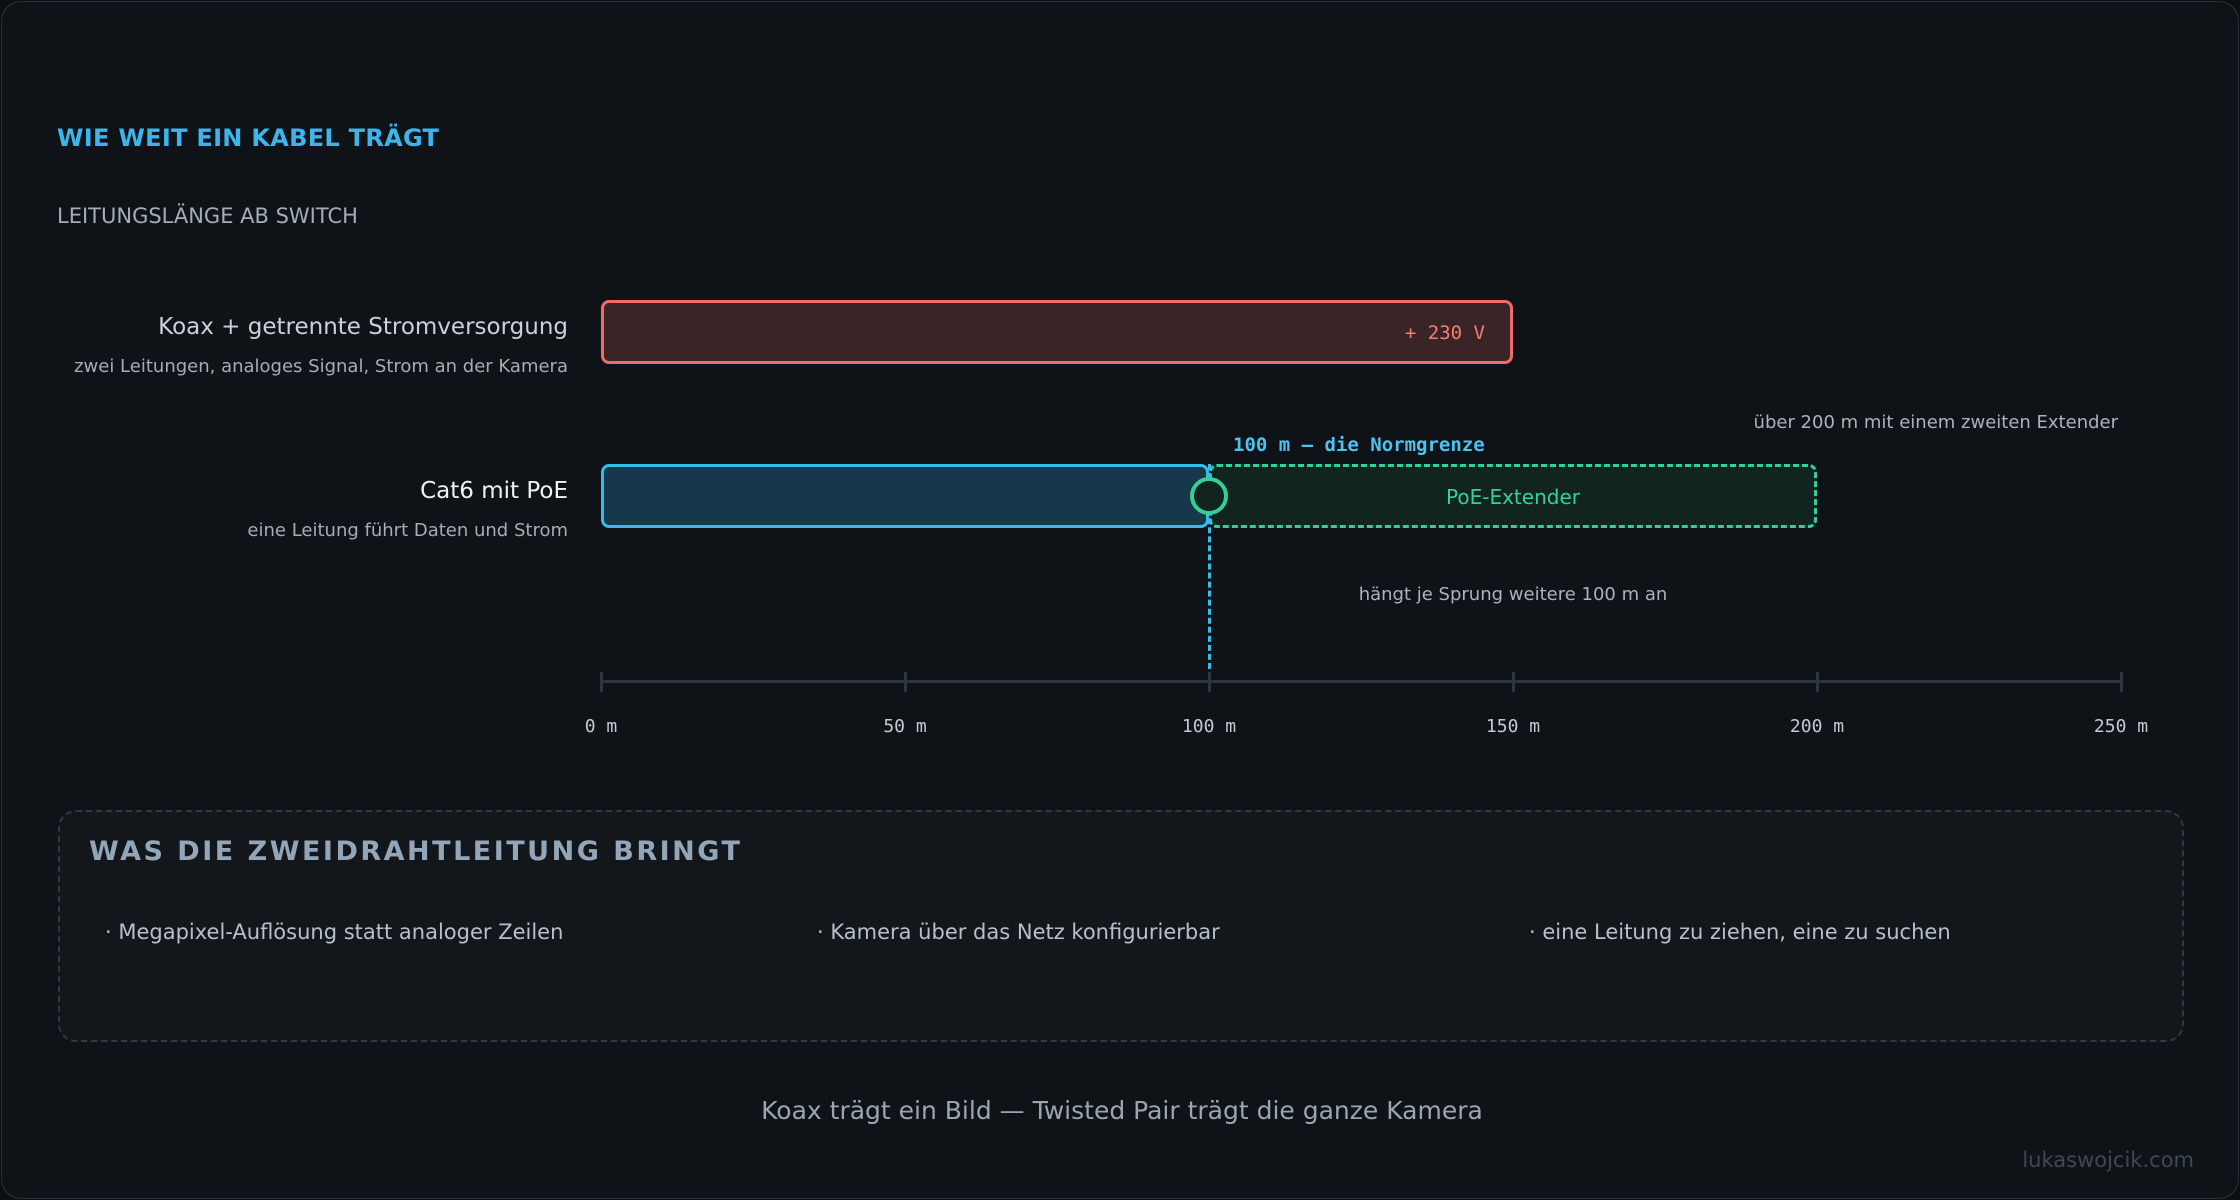 This screenshot has width=2240, height=1200. What do you see at coordinates (248, 138) in the screenshot?
I see `diagram-title: WIE WEIT EIN KABEL TRÄGT` at bounding box center [248, 138].